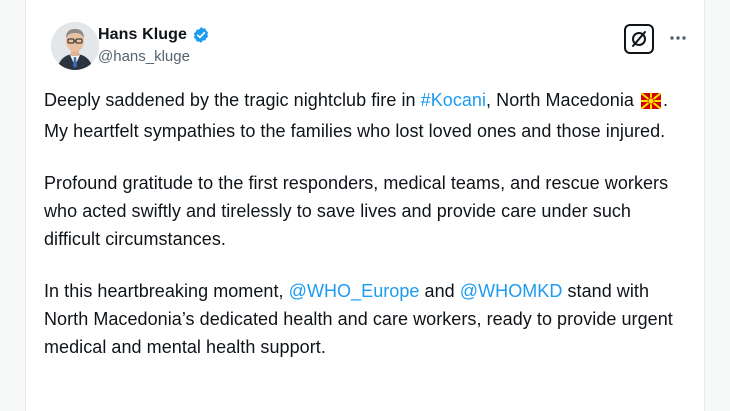 Image resolution: width=730 pixels, height=411 pixels. Describe the element at coordinates (453, 100) in the screenshot. I see `hashtag-link: #Kocani` at that location.